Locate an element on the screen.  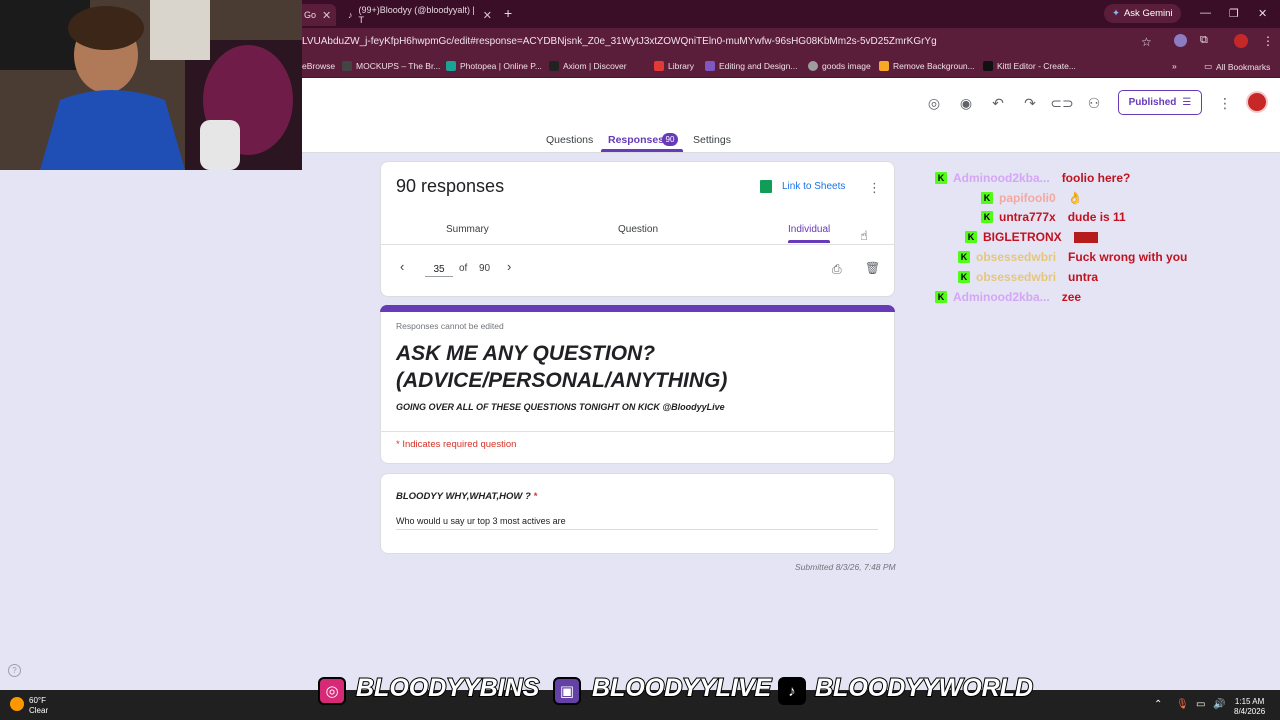
ask-gemini-button: ✦ Ask Gemini is located at coordinates (1142, 13).